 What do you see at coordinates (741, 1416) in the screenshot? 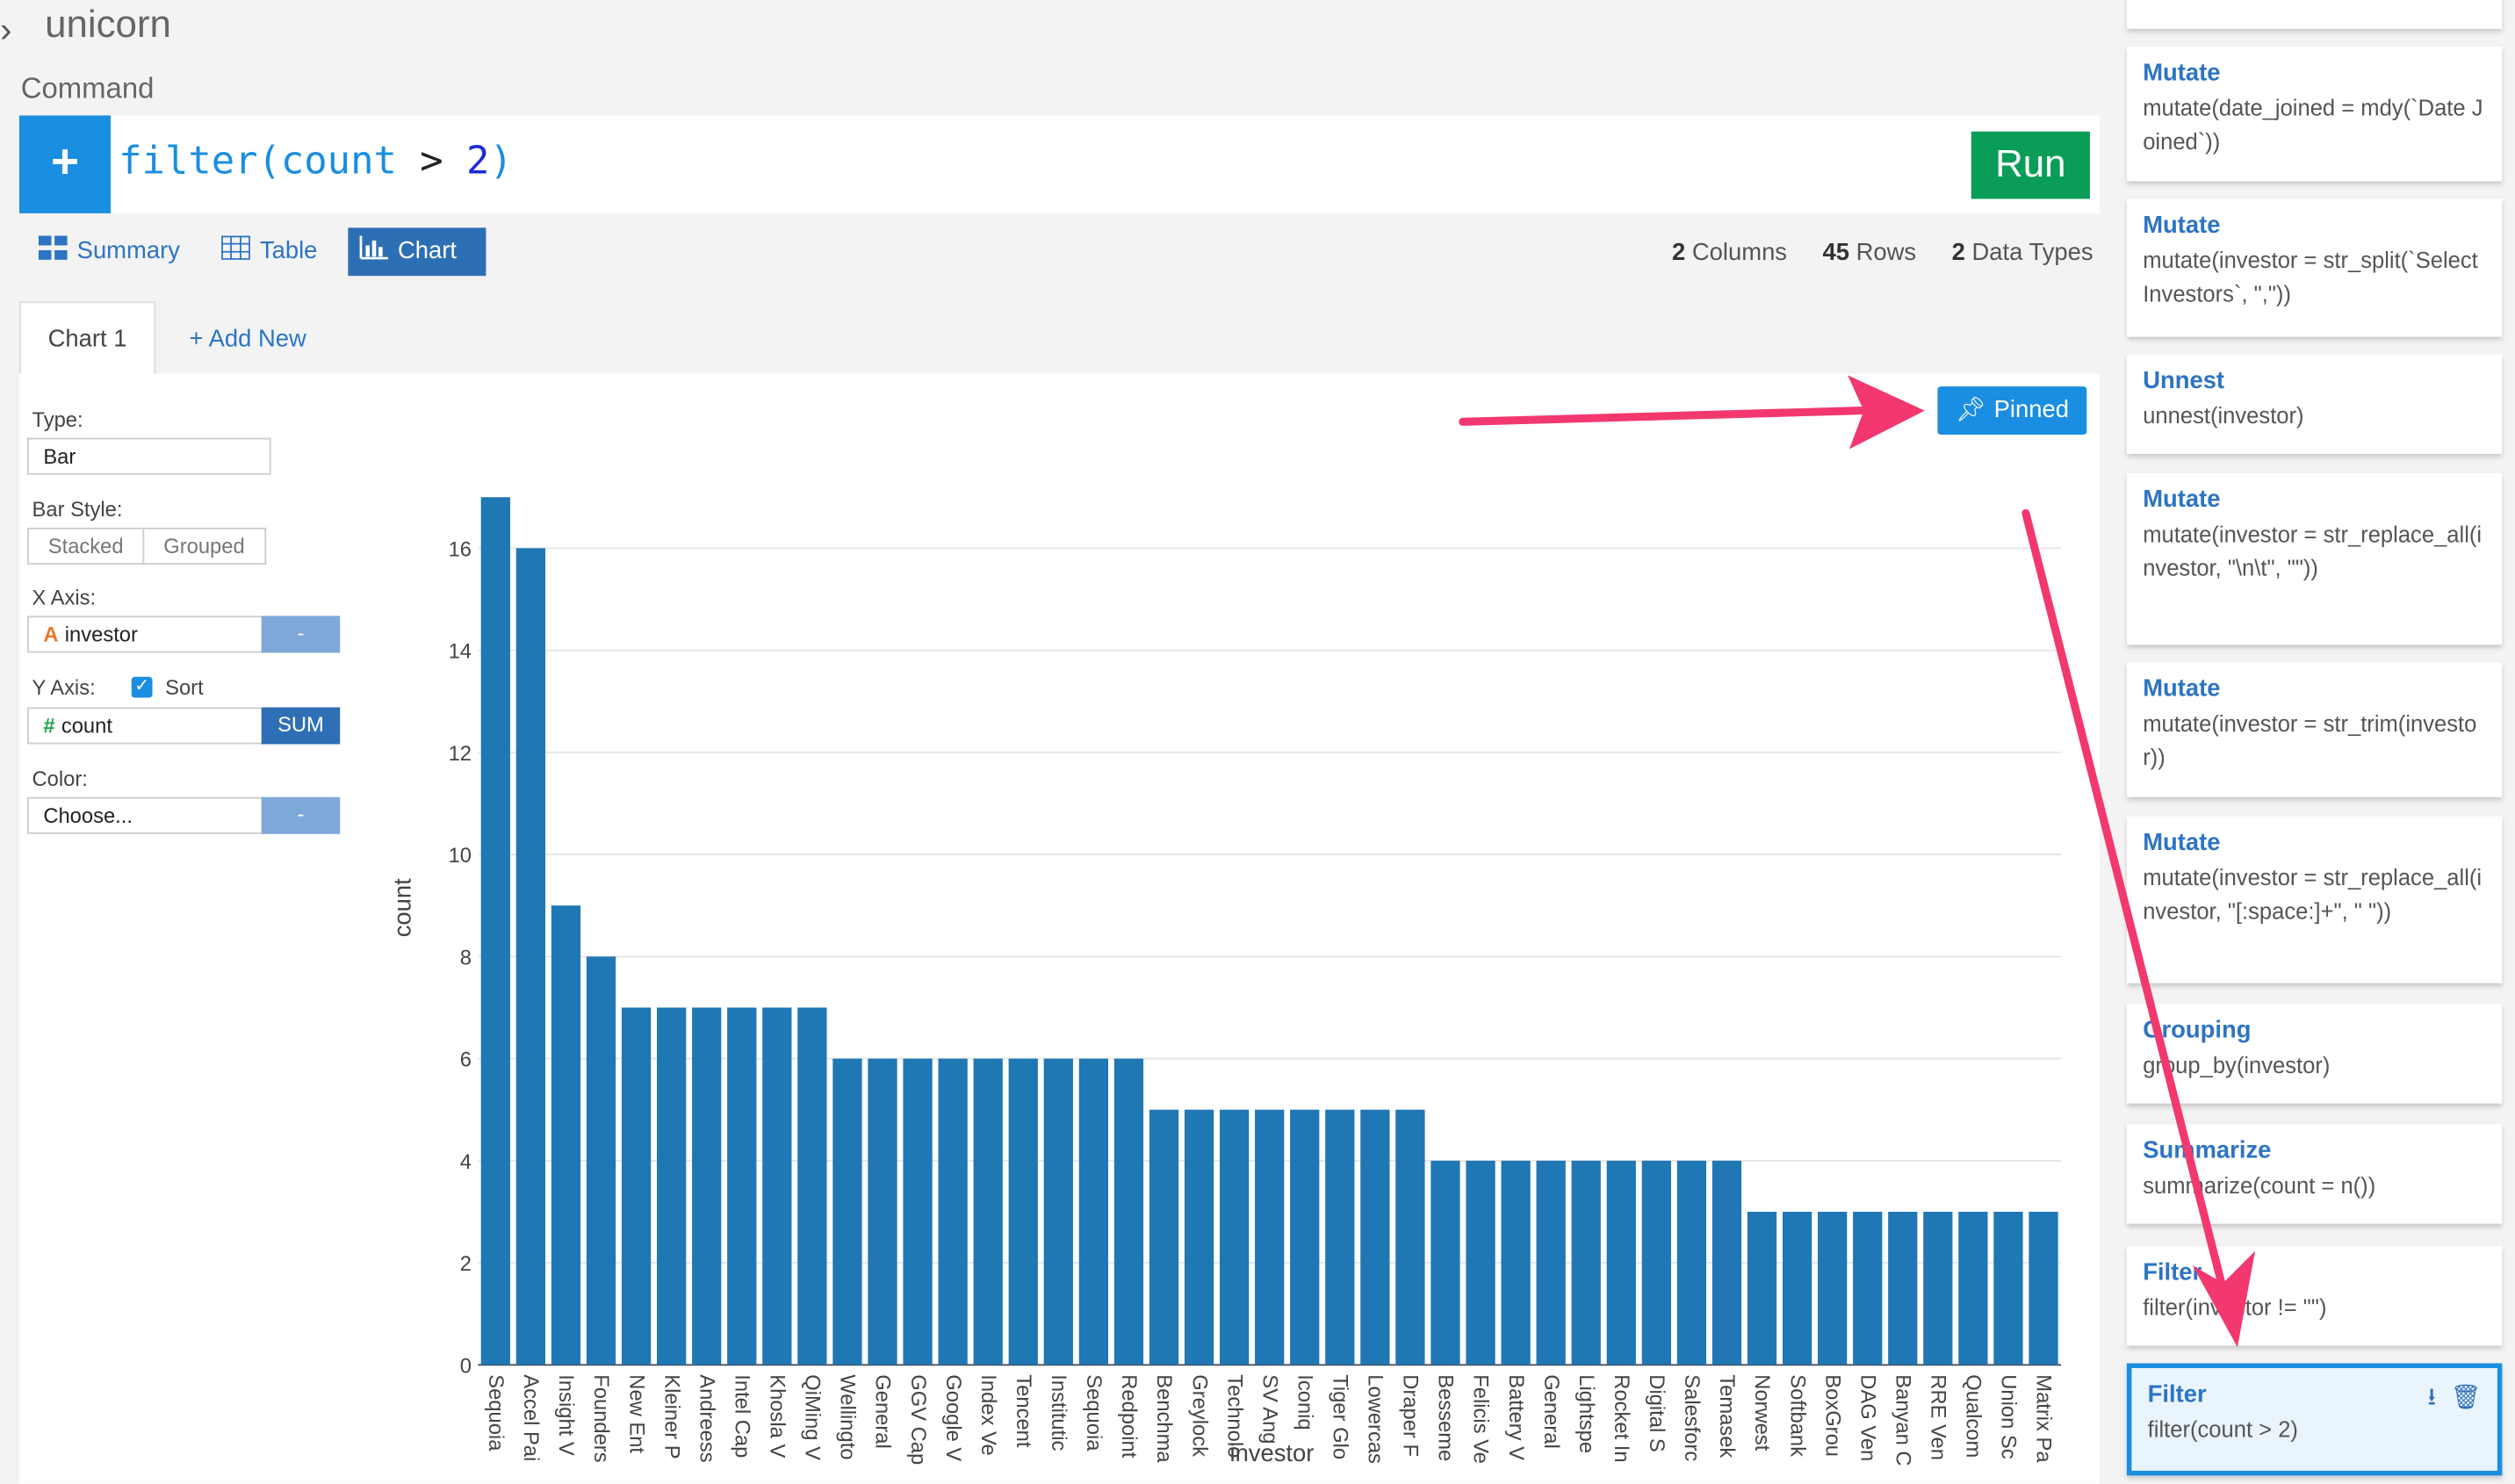
I see `x-tick-label: Intel Cap` at bounding box center [741, 1416].